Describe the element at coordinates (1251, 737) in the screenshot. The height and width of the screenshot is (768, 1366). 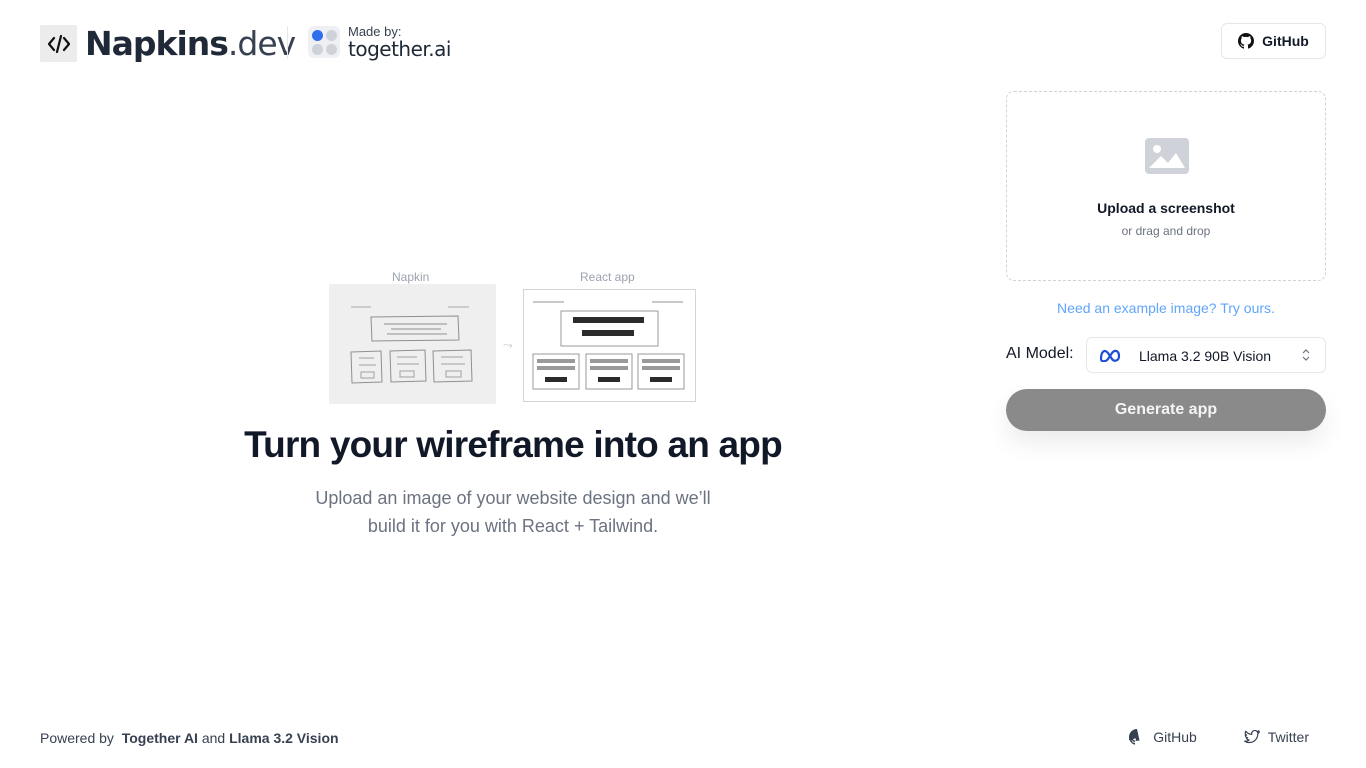
I see `twitter-icon` at that location.